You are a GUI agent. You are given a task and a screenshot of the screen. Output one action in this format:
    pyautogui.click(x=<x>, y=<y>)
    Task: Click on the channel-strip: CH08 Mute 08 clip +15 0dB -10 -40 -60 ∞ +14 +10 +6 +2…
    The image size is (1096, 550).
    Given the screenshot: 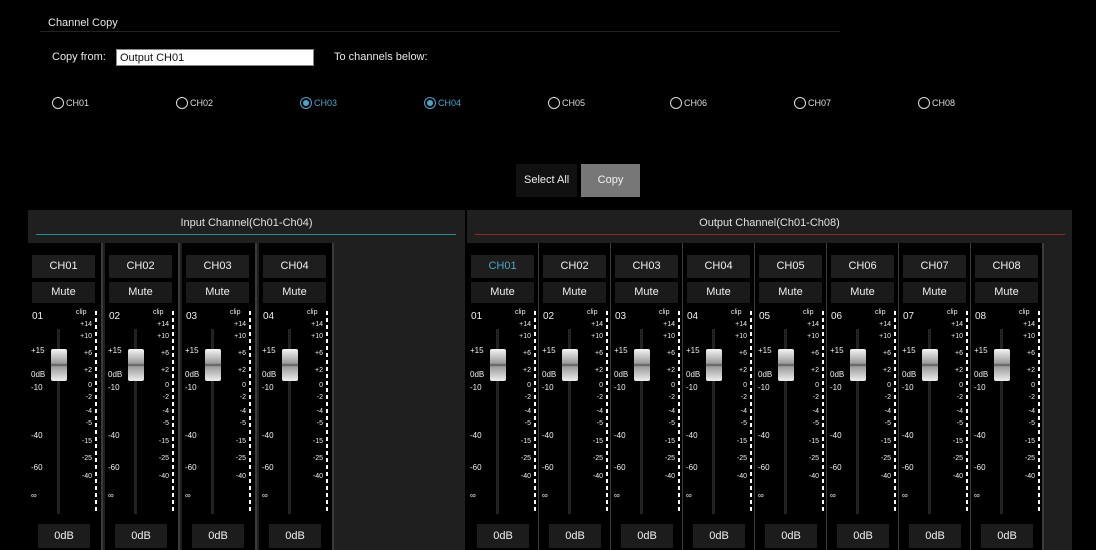 What is the action you would take?
    pyautogui.click(x=1007, y=396)
    